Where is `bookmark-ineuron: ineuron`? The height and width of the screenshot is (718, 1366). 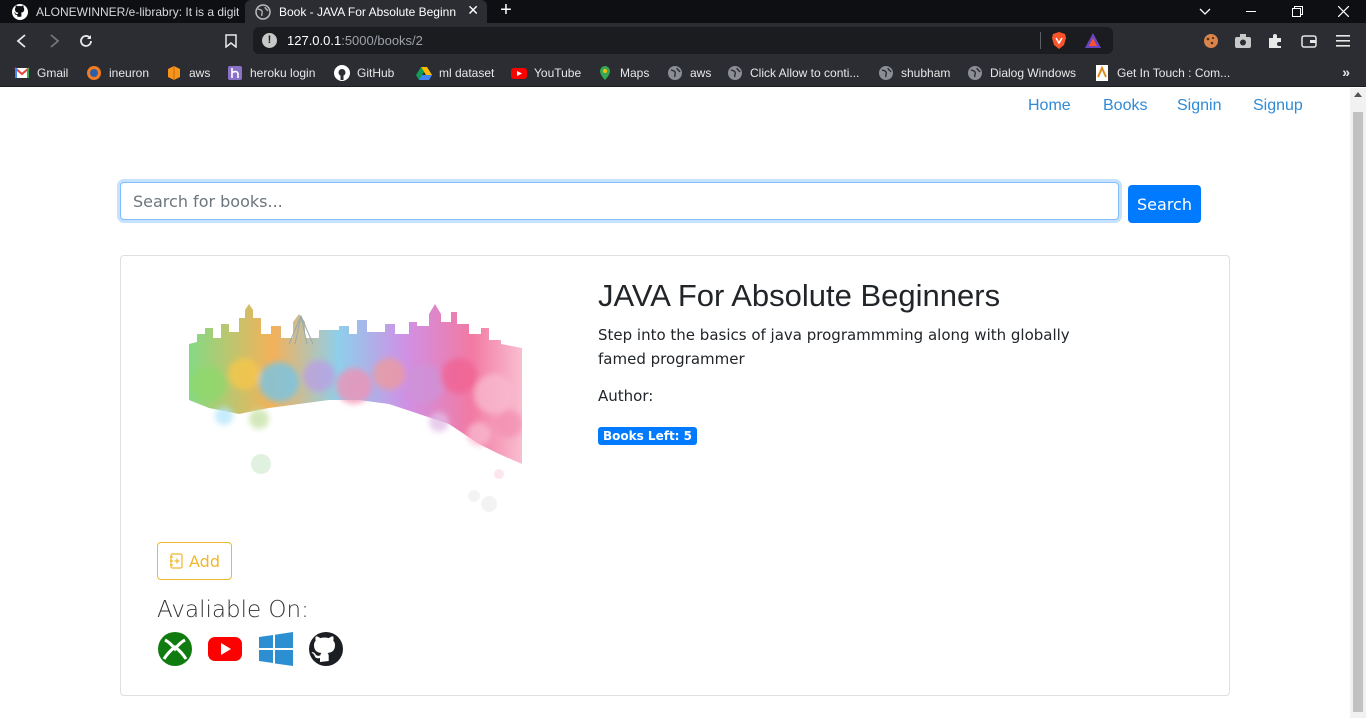 bookmark-ineuron: ineuron is located at coordinates (117, 73).